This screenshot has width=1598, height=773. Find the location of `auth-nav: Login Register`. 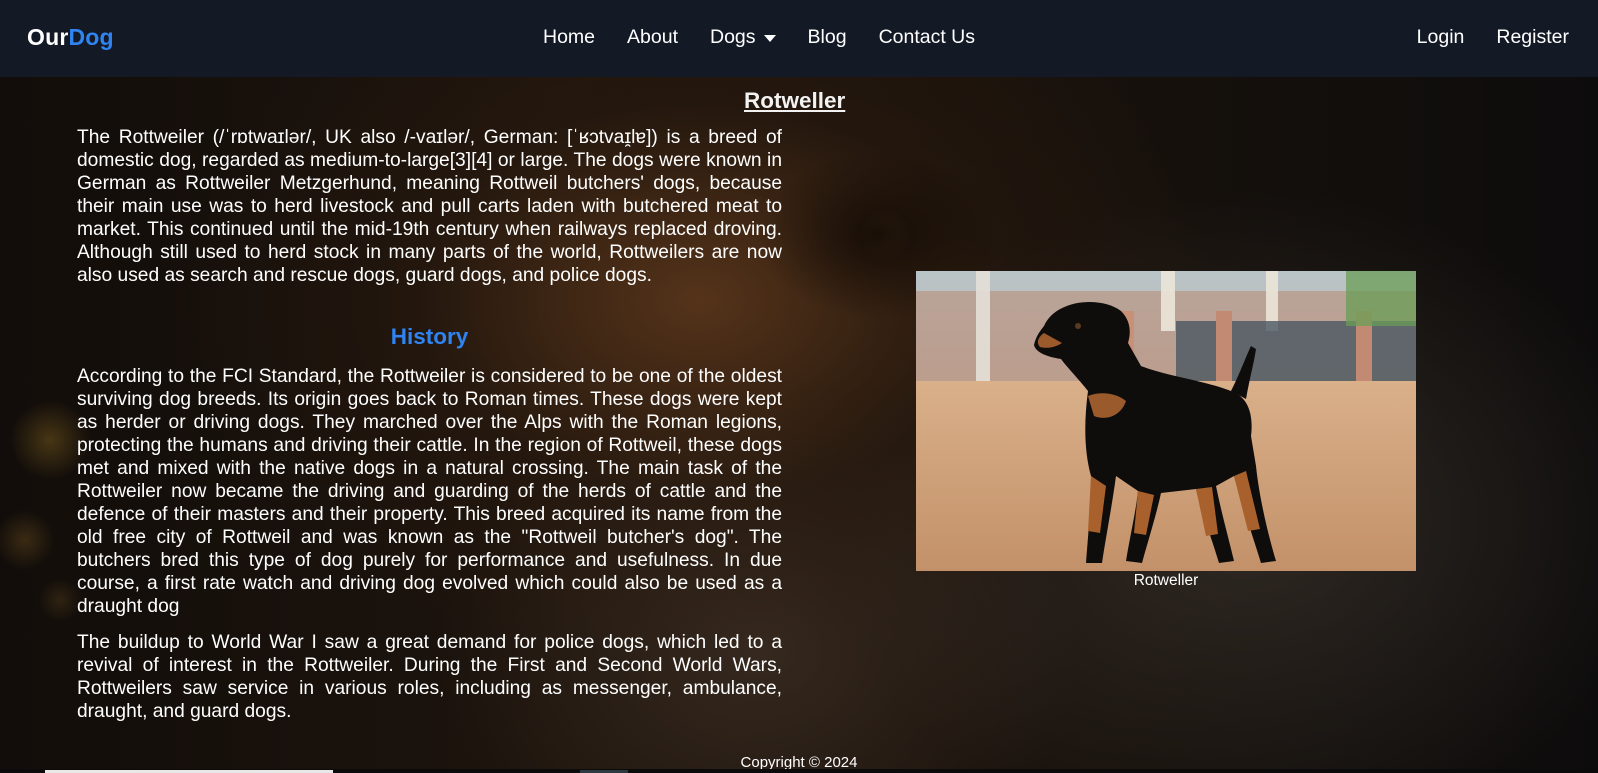

auth-nav: Login Register is located at coordinates (1493, 37).